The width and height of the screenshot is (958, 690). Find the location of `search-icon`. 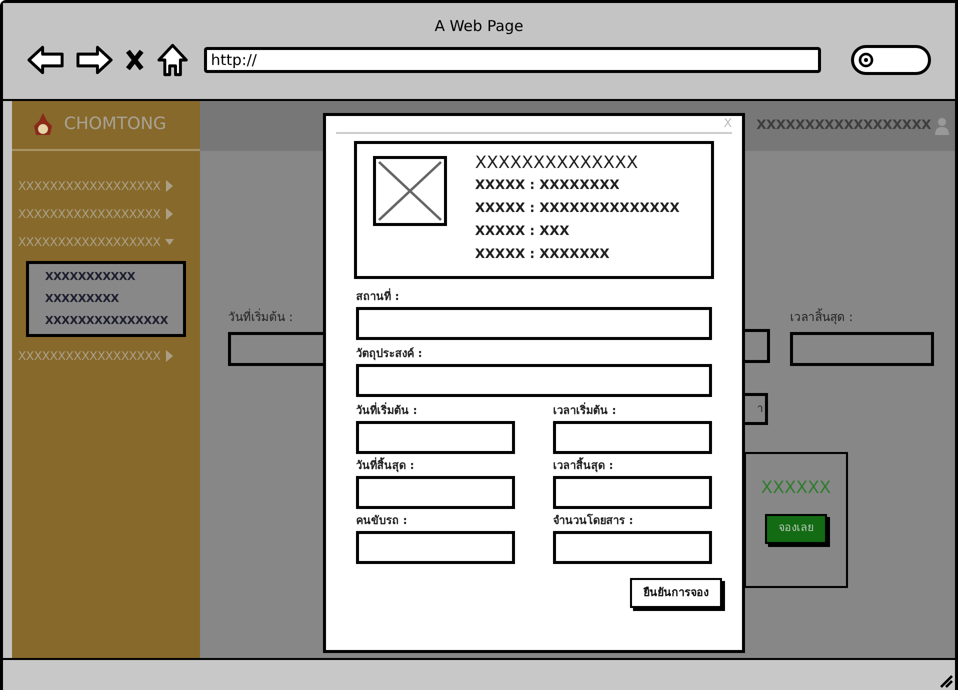

search-icon is located at coordinates (866, 60).